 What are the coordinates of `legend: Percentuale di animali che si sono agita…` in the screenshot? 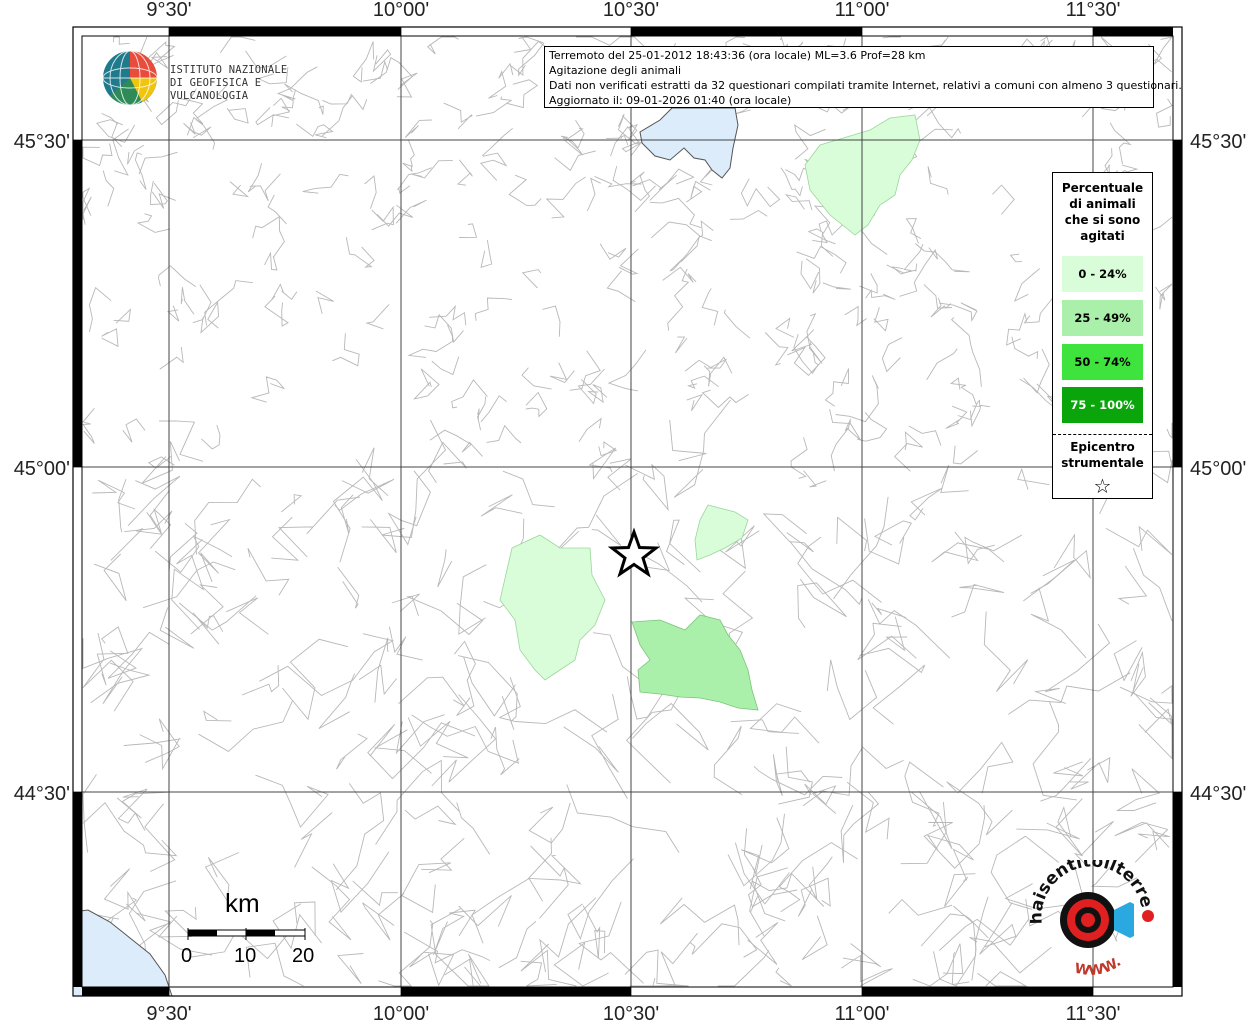 It's located at (1102, 335).